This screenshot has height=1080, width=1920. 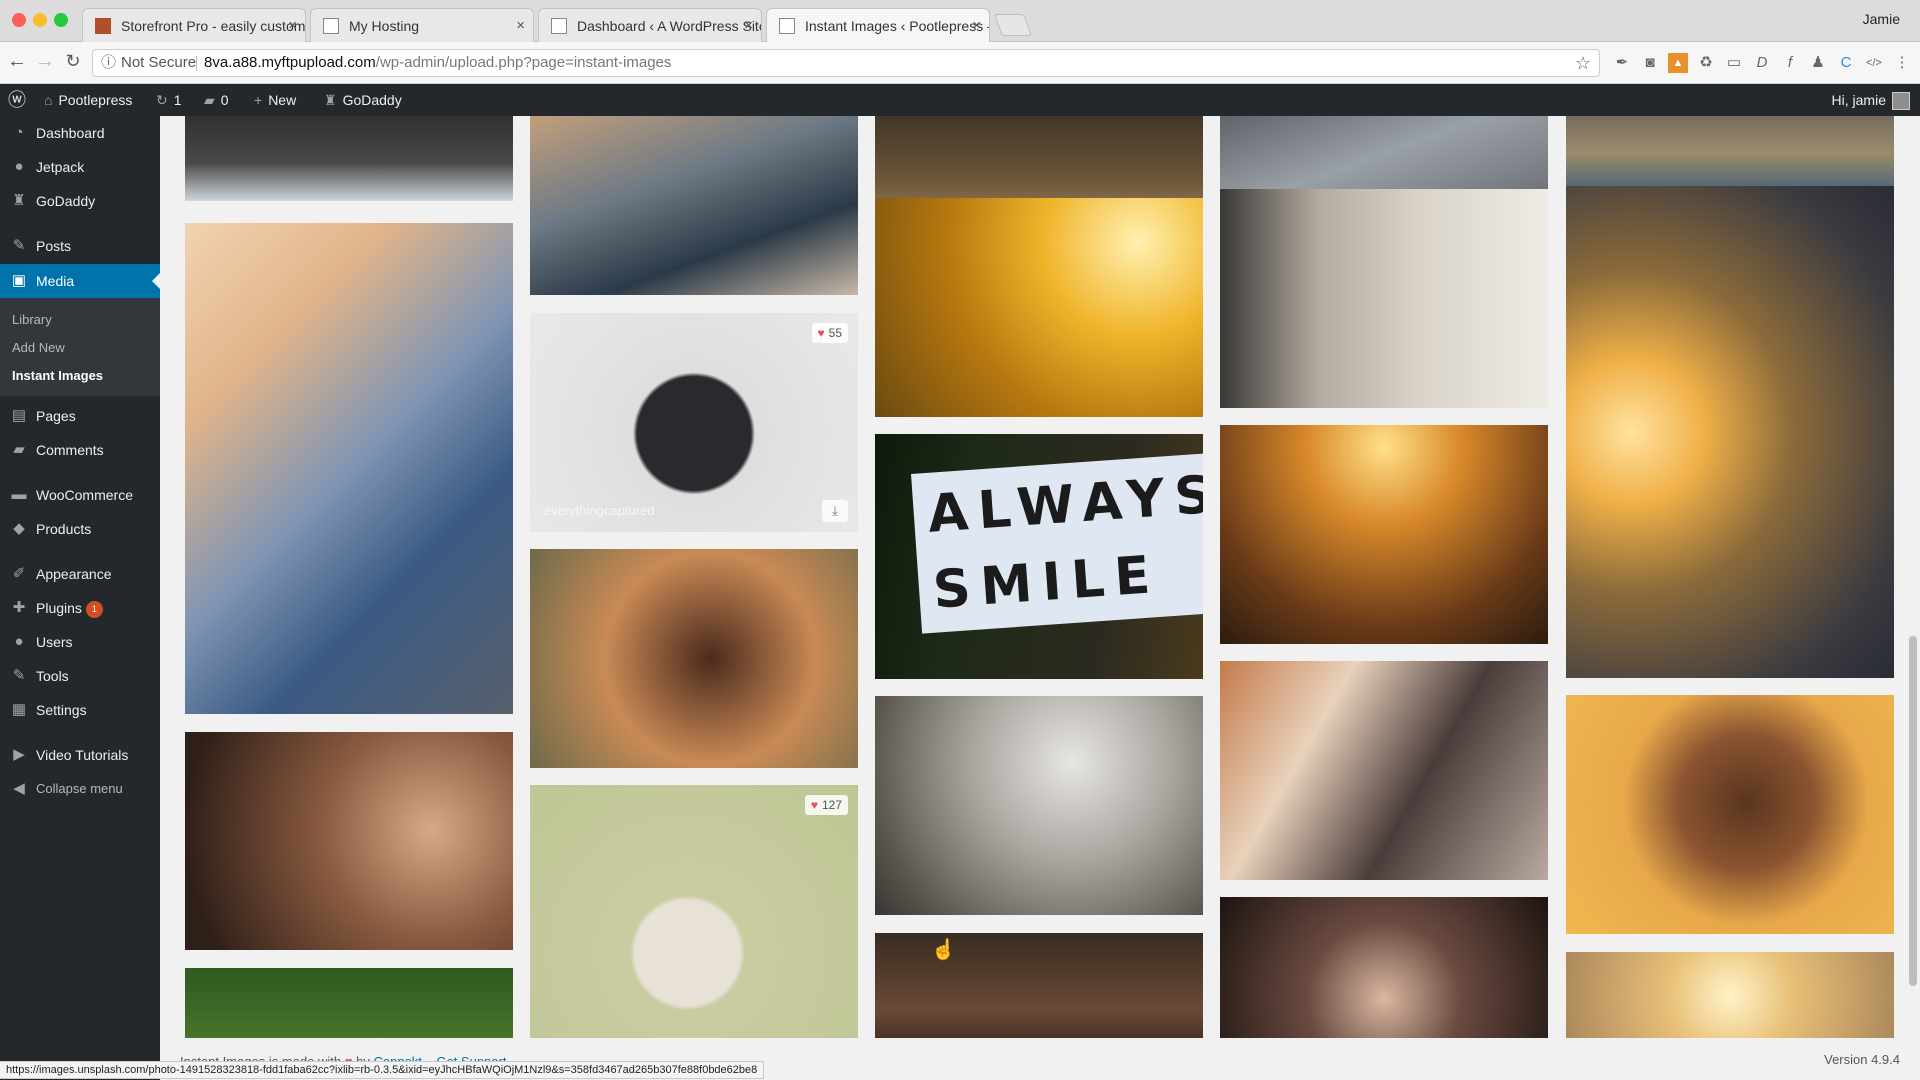 What do you see at coordinates (19, 788) in the screenshot?
I see `collapse-arrow-icon: ◀` at bounding box center [19, 788].